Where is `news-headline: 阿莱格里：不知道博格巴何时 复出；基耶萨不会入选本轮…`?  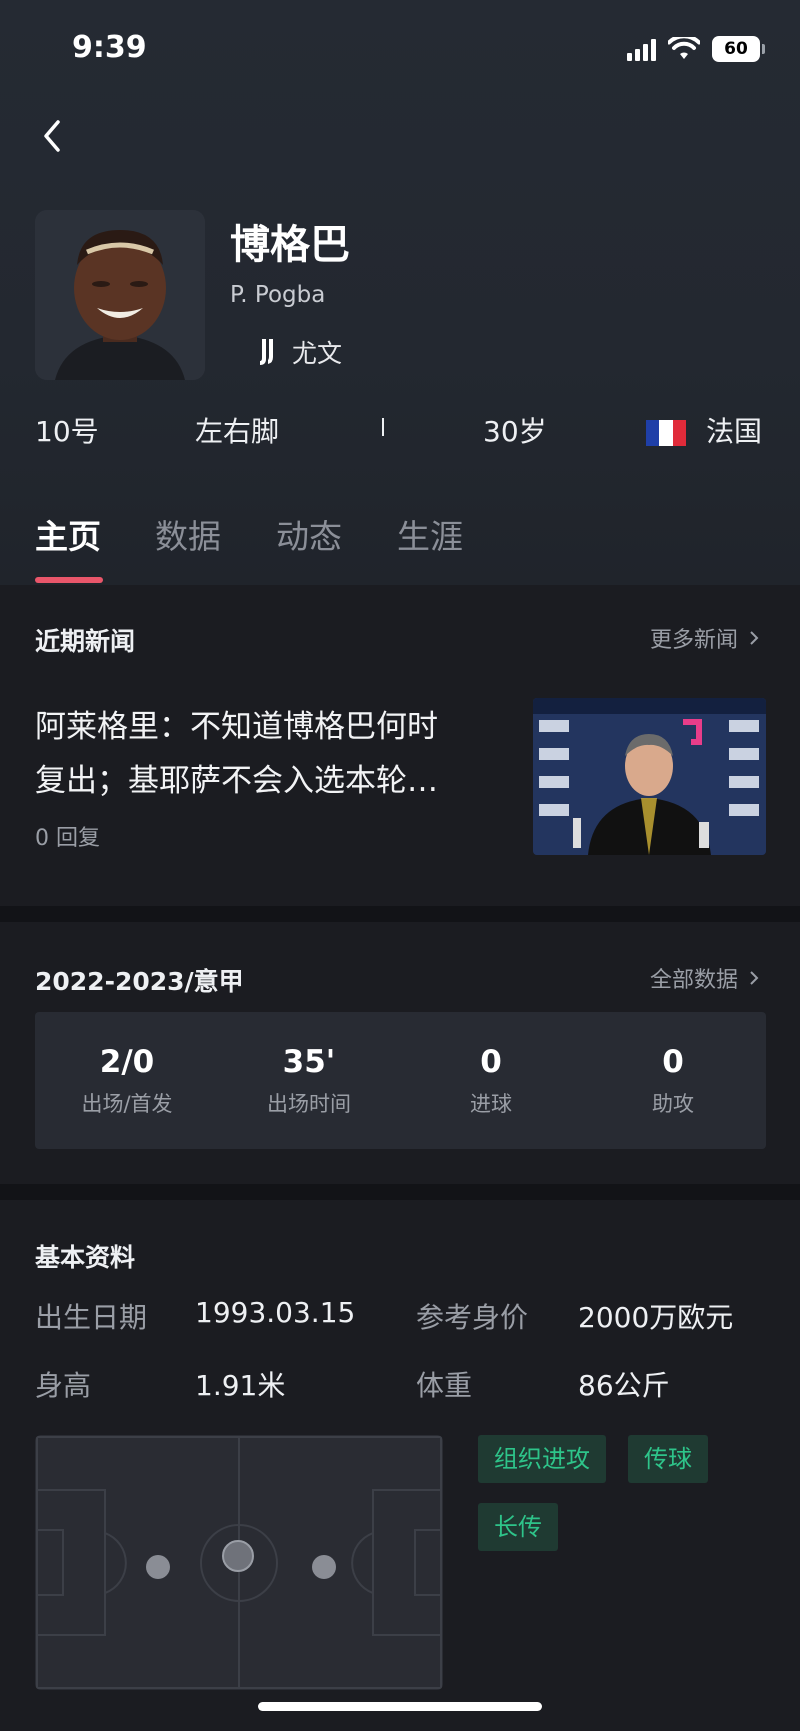
news-headline: 阿莱格里：不知道博格巴何时 复出；基耶萨不会入选本轮… is located at coordinates (270, 754).